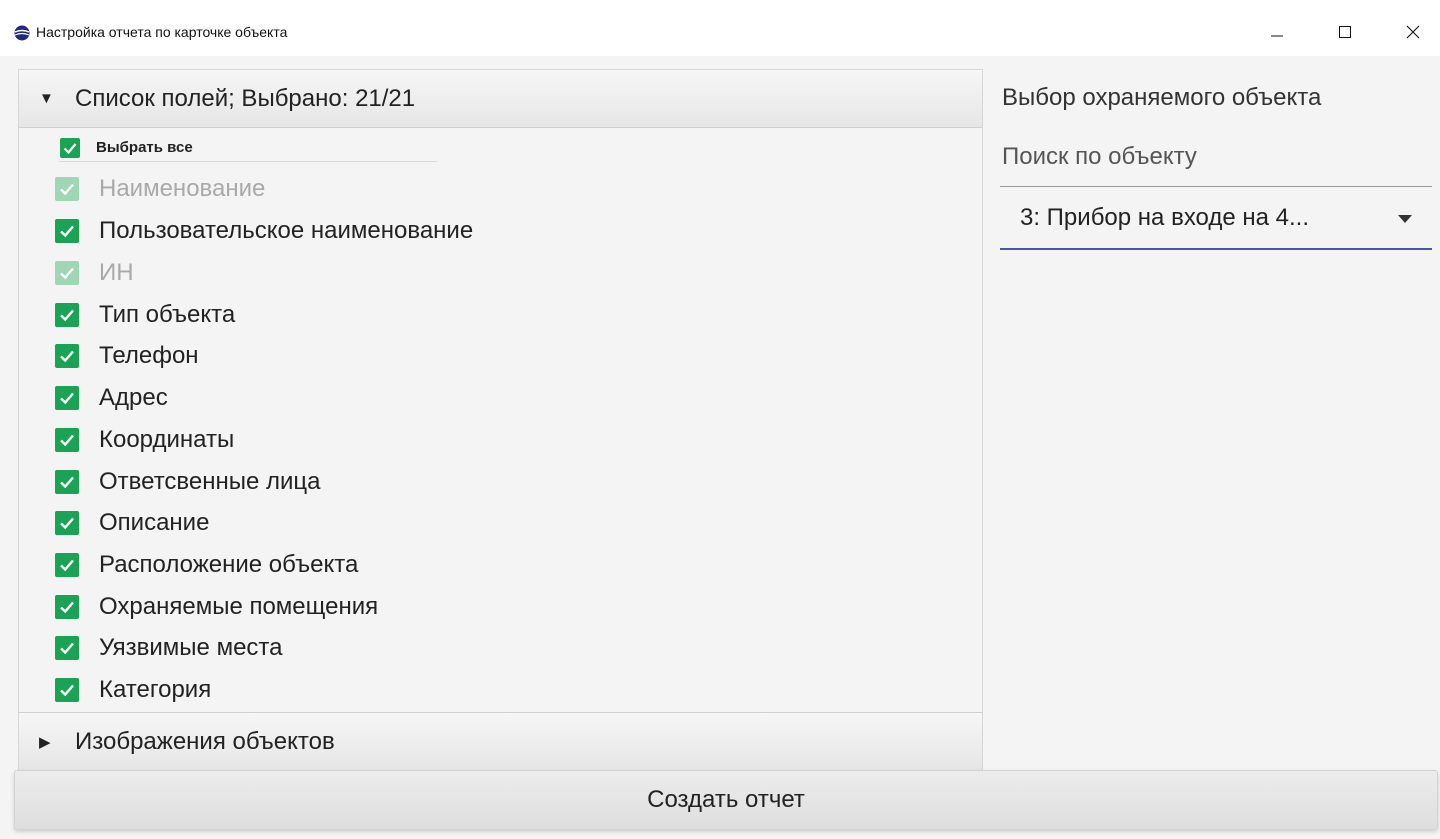 This screenshot has height=839, width=1440. I want to click on object-search-input: Поиск по объекту, so click(1216, 158).